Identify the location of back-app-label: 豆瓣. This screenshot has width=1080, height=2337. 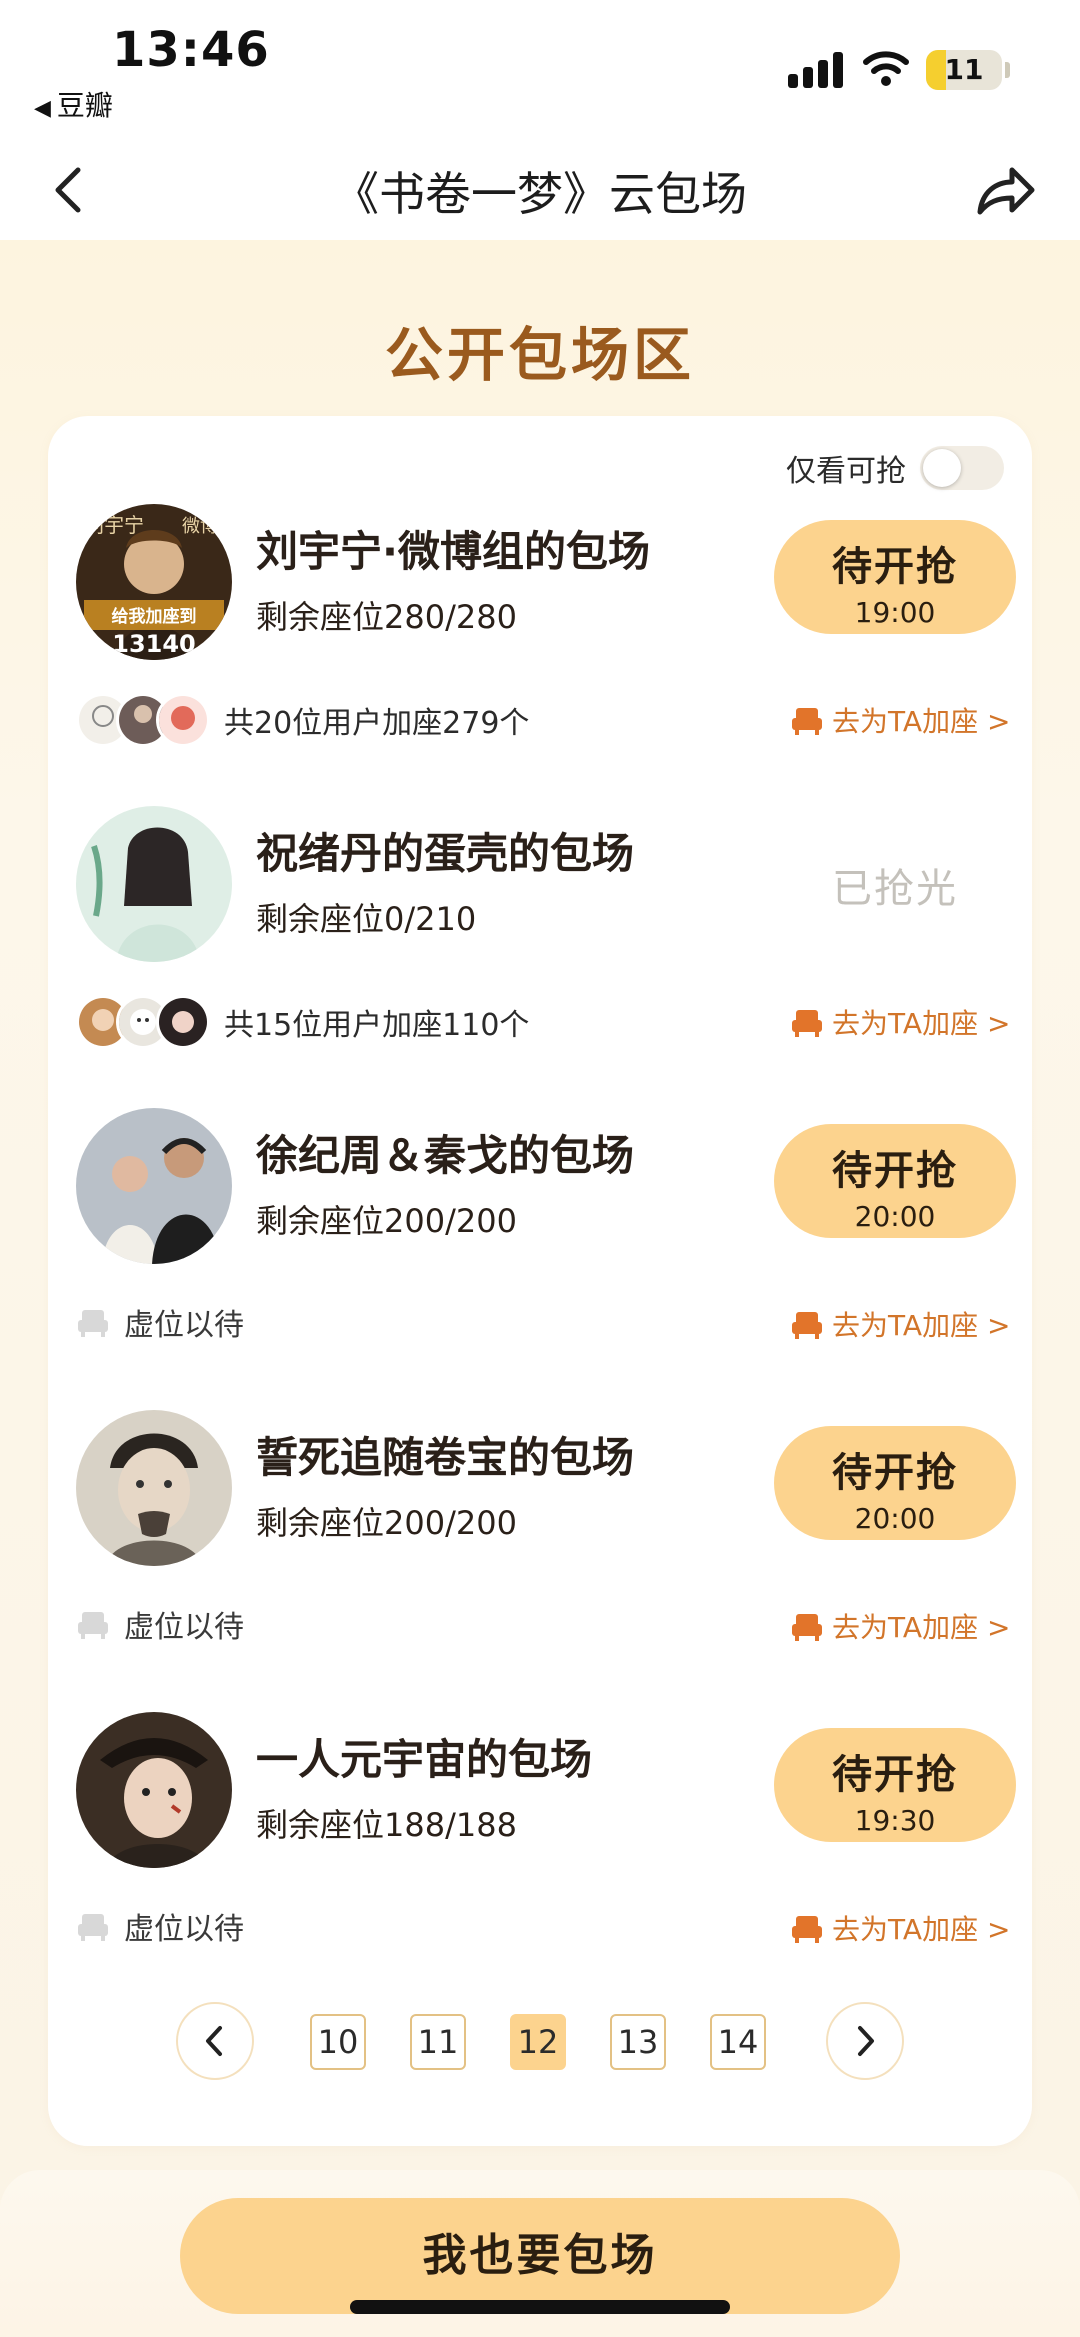
(84, 105).